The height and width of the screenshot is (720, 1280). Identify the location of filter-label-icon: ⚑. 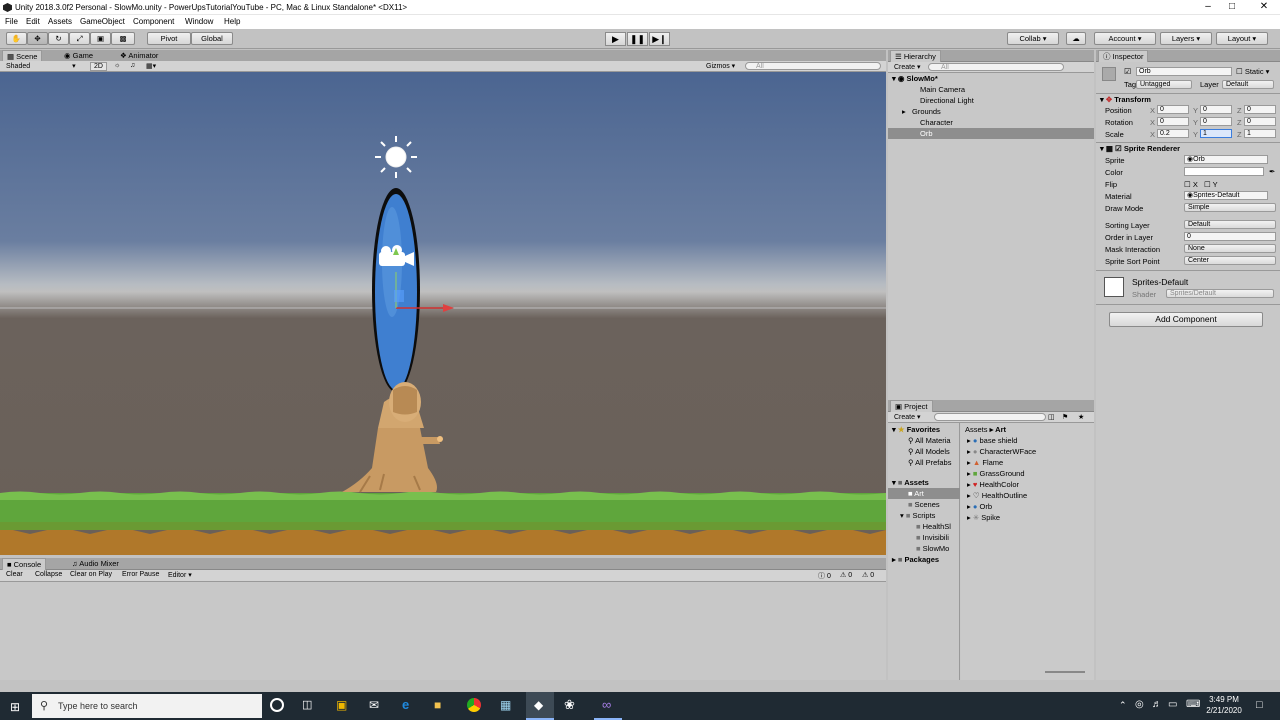
(1065, 417).